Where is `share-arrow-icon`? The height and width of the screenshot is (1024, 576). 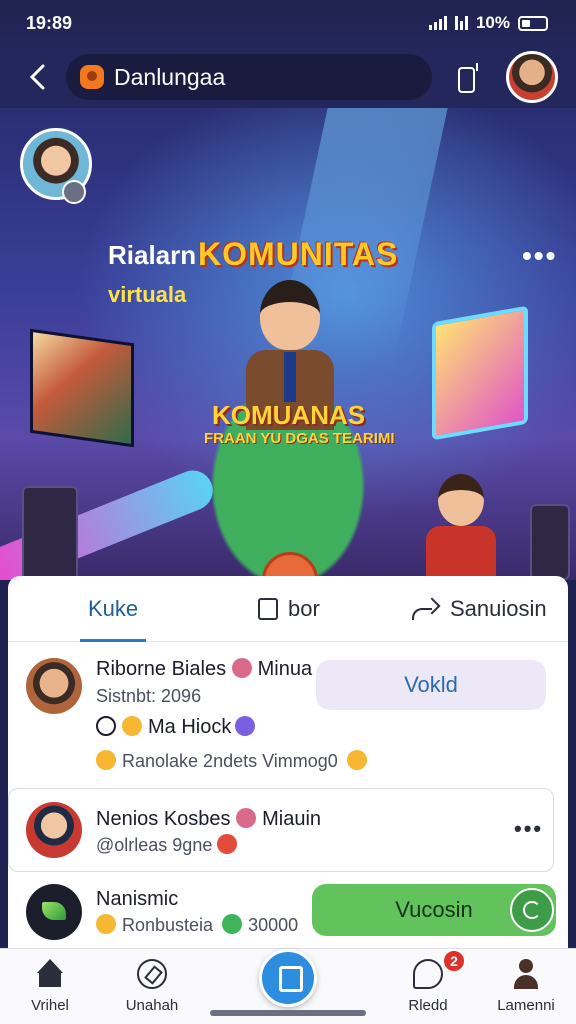
share-arrow-icon is located at coordinates (425, 609).